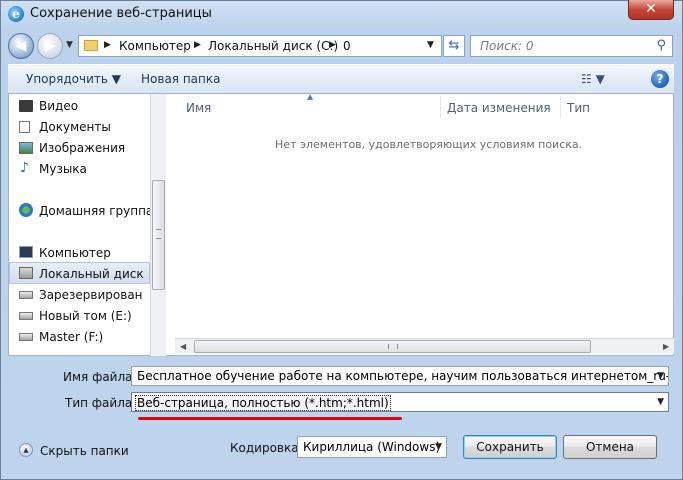  Describe the element at coordinates (510, 447) in the screenshot. I see `save-button: Сохранить` at that location.